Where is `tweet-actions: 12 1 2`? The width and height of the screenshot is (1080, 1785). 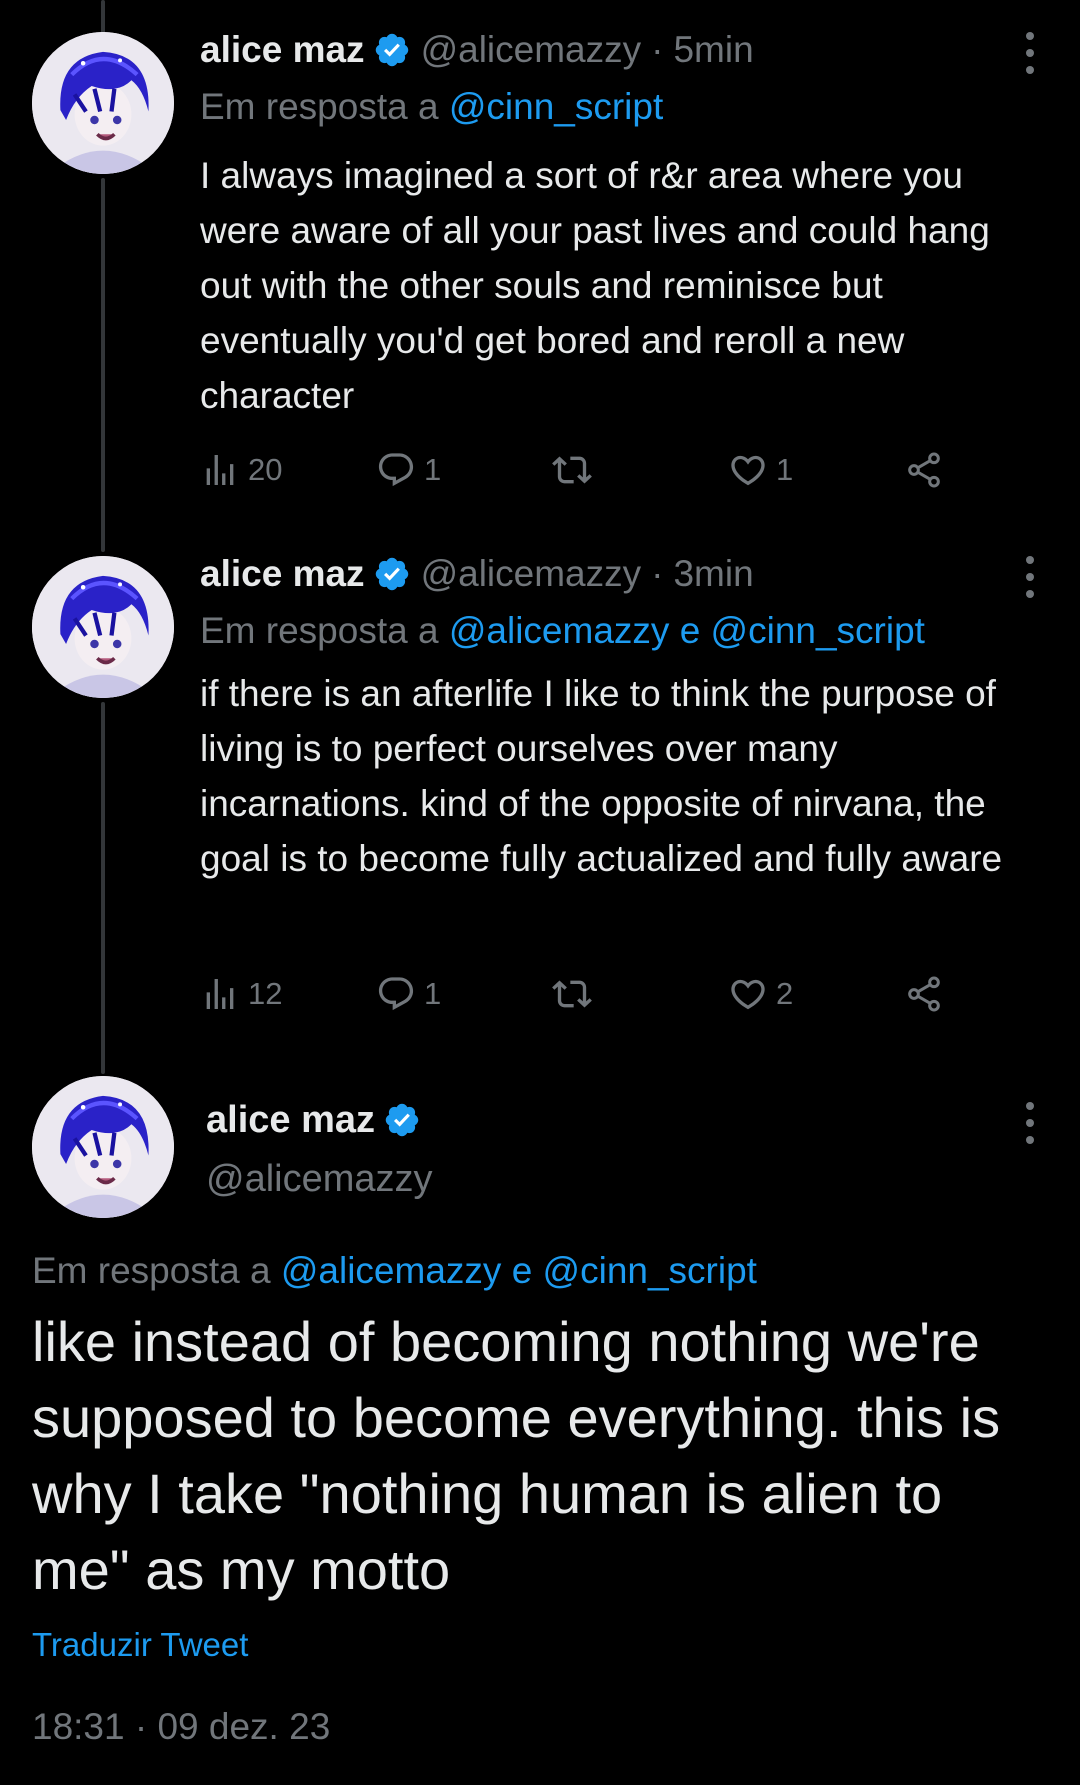 tweet-actions: 12 1 2 is located at coordinates (580, 994).